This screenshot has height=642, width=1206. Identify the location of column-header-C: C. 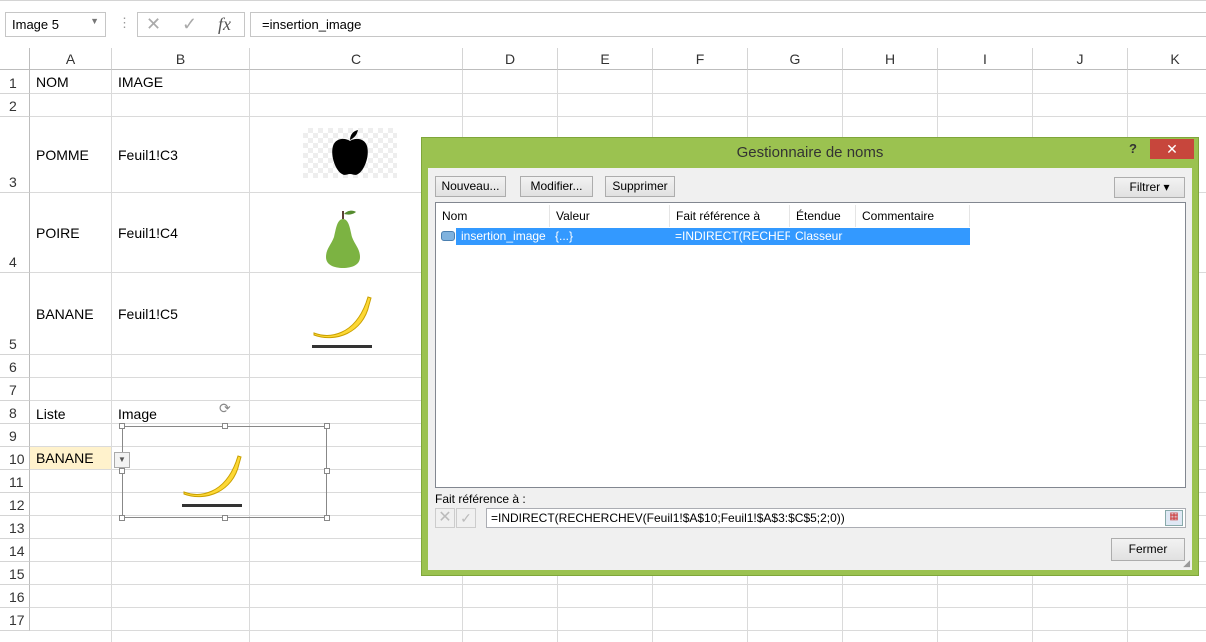
(356, 59).